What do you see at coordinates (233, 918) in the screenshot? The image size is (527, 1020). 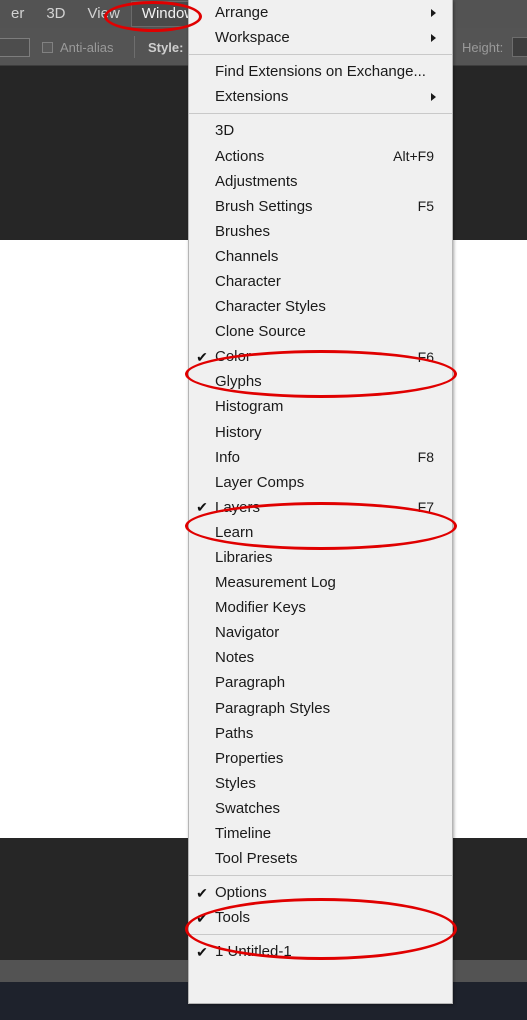 I see `menu-item-label: Tools` at bounding box center [233, 918].